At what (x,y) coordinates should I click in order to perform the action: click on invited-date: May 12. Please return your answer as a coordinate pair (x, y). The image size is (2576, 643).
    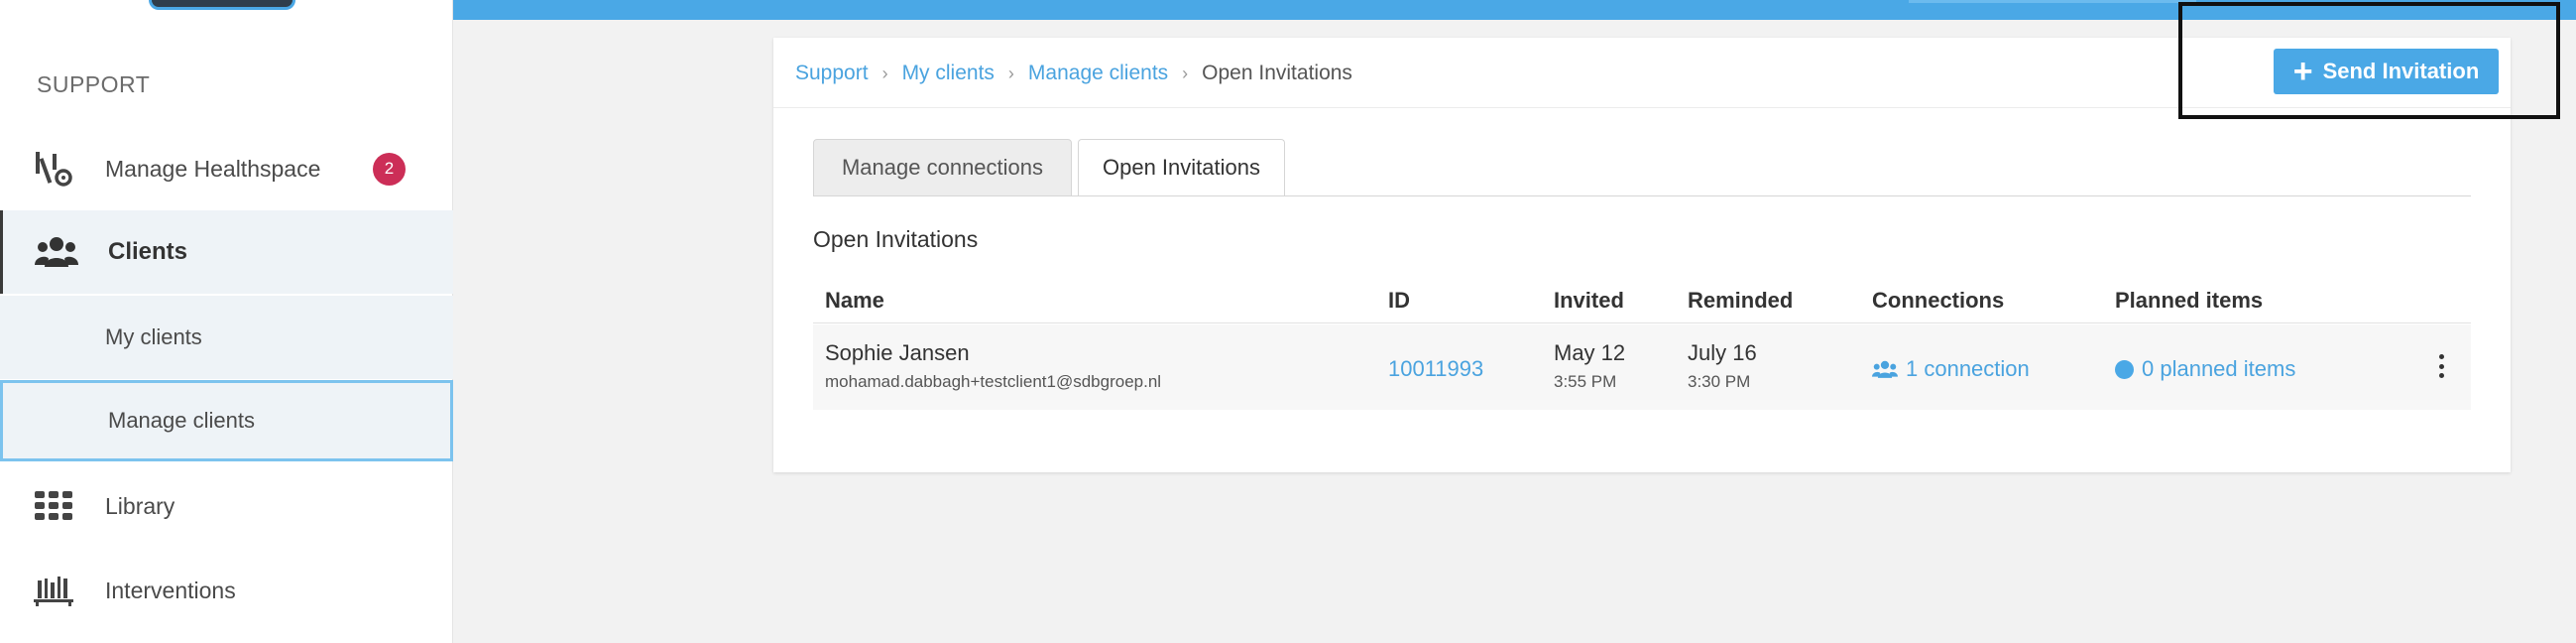
    Looking at the image, I should click on (1590, 352).